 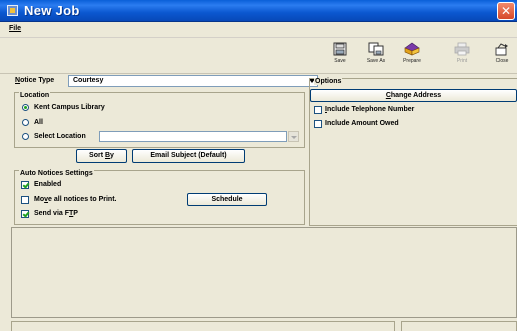 I want to click on sort-by-button: Sort By, so click(x=101, y=156).